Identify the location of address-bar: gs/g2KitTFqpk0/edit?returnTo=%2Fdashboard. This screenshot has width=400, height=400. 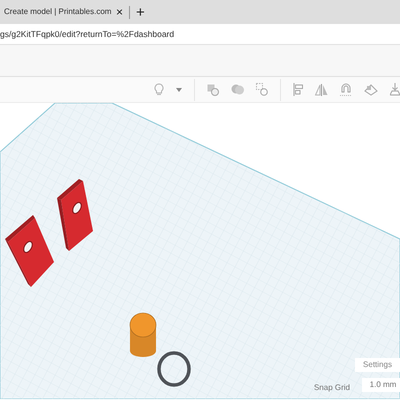
(87, 34).